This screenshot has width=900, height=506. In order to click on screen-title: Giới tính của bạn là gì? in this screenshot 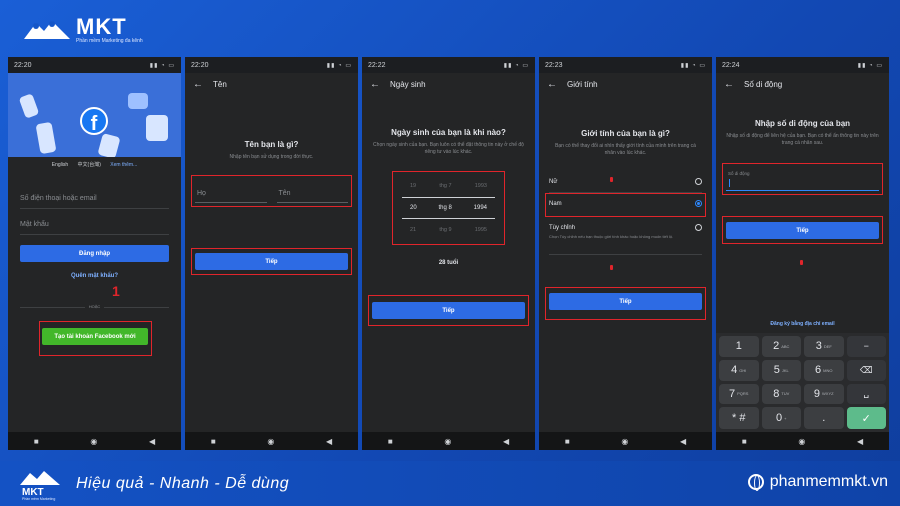, I will do `click(625, 133)`.